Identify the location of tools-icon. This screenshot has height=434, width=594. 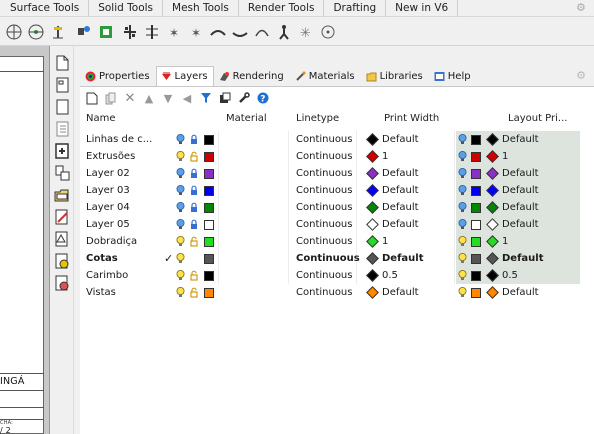
(244, 98).